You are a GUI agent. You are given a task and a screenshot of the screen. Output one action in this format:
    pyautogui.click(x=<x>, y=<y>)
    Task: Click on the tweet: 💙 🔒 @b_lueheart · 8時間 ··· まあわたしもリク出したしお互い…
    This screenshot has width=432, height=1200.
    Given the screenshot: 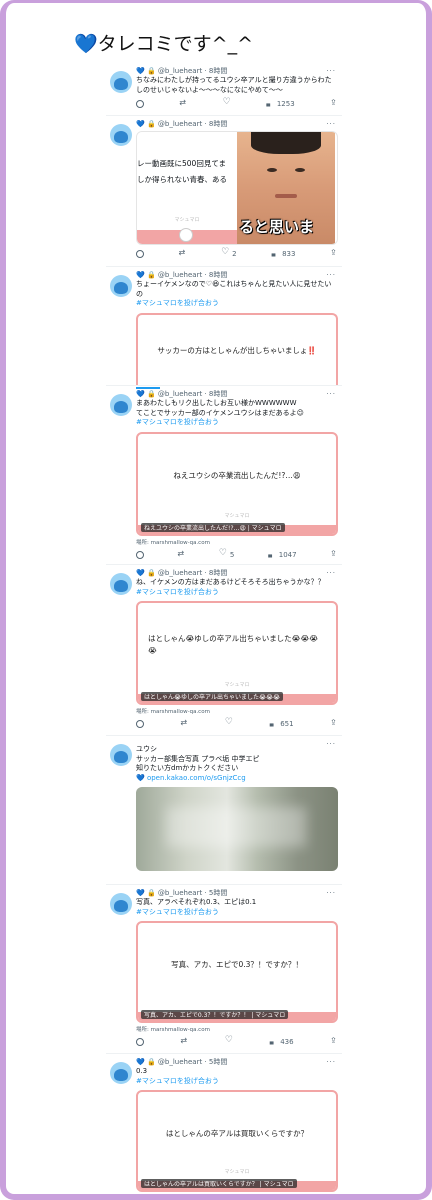 What is the action you would take?
    pyautogui.click(x=224, y=475)
    